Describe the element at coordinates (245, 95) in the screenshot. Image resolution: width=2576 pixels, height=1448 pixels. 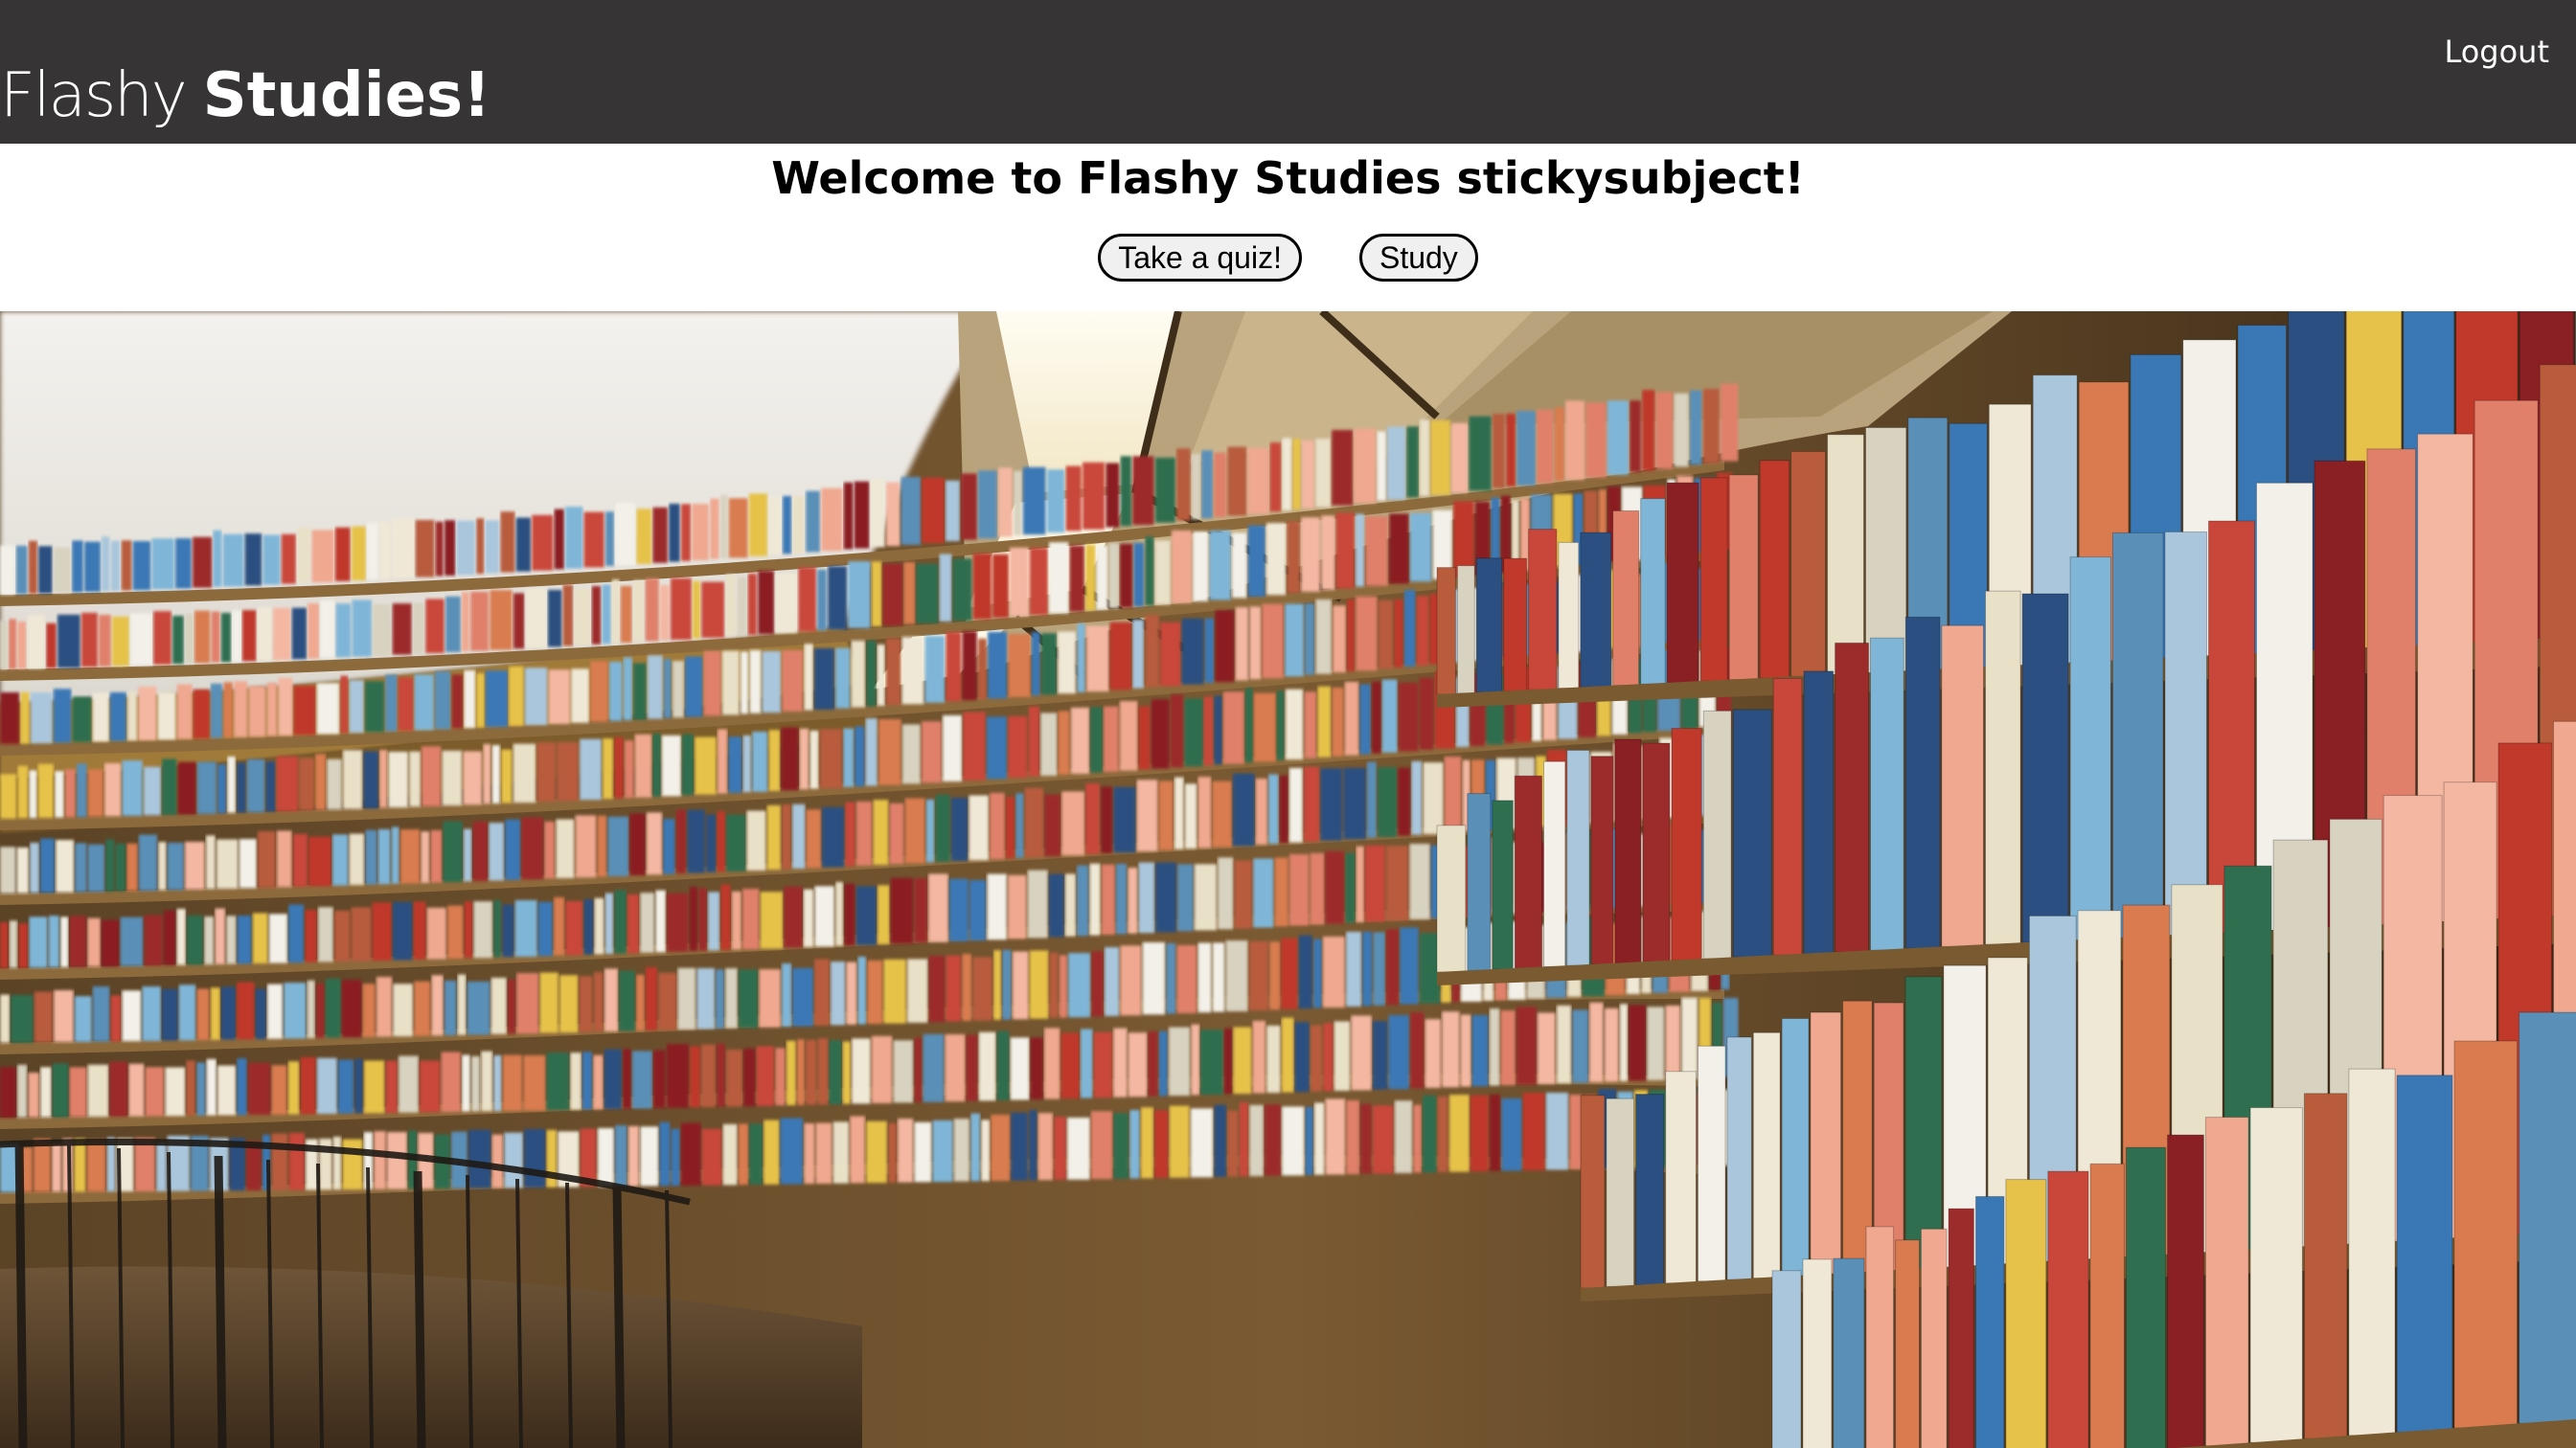
I see `site-logo: Flashy Studies!` at that location.